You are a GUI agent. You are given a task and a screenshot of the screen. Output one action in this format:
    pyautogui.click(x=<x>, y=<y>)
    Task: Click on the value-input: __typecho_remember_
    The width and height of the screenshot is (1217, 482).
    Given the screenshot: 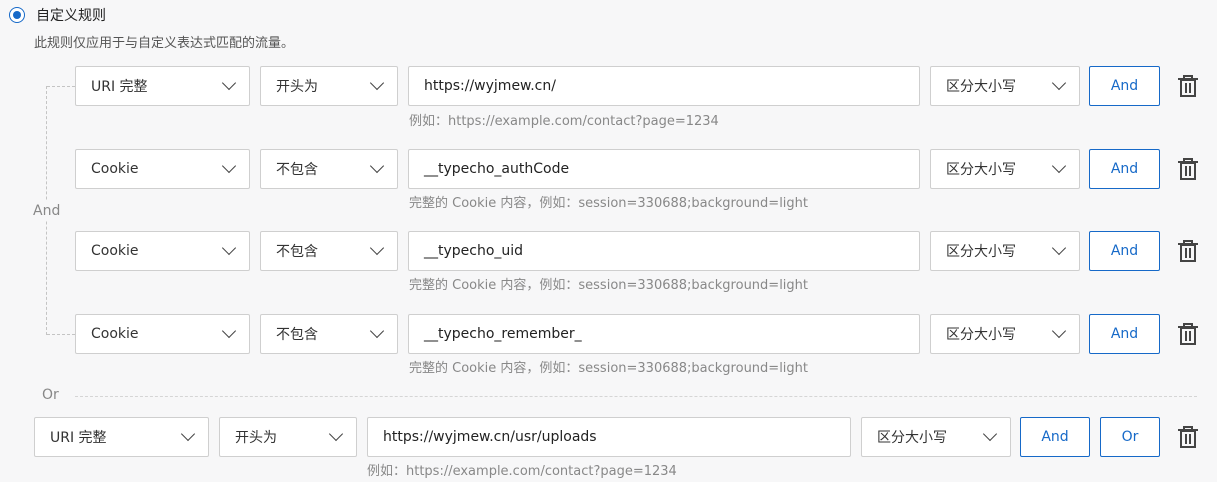 What is the action you would take?
    pyautogui.click(x=664, y=334)
    